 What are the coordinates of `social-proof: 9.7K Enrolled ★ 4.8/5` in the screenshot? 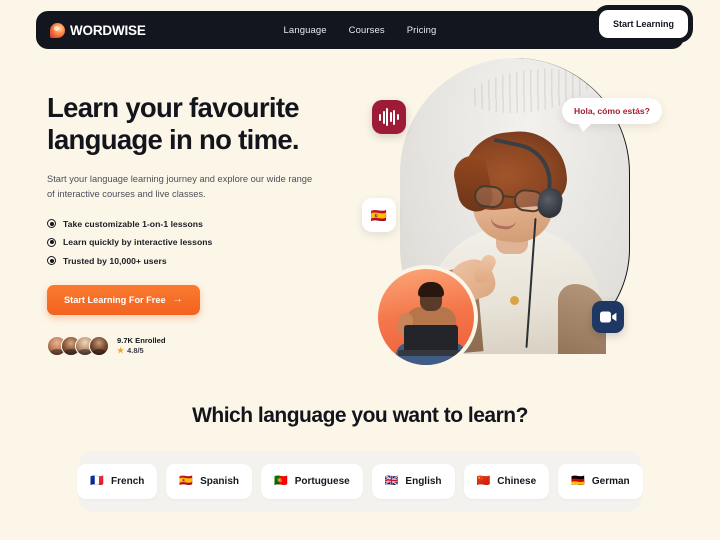 It's located at (197, 345).